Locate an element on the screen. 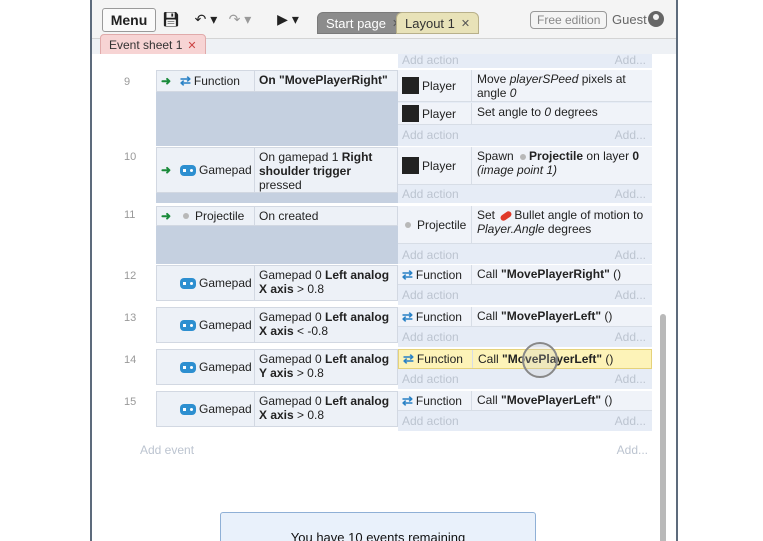 This screenshot has height=541, width=763. projectile-icon is located at coordinates (186, 216).